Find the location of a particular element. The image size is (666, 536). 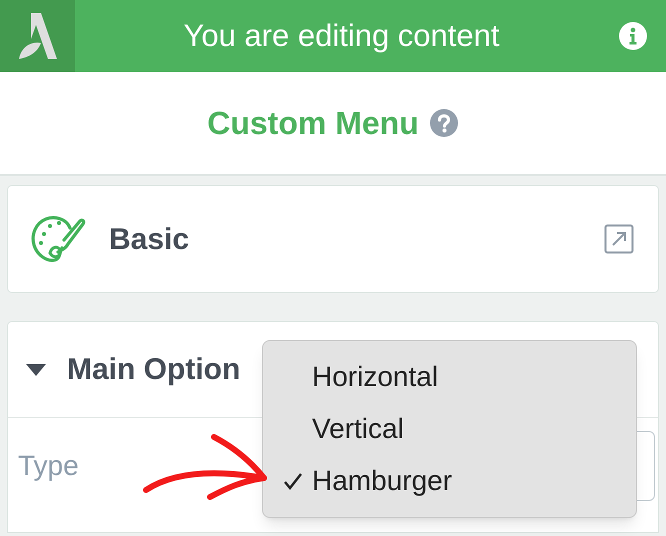

panel-title: Custom Menu is located at coordinates (313, 123).